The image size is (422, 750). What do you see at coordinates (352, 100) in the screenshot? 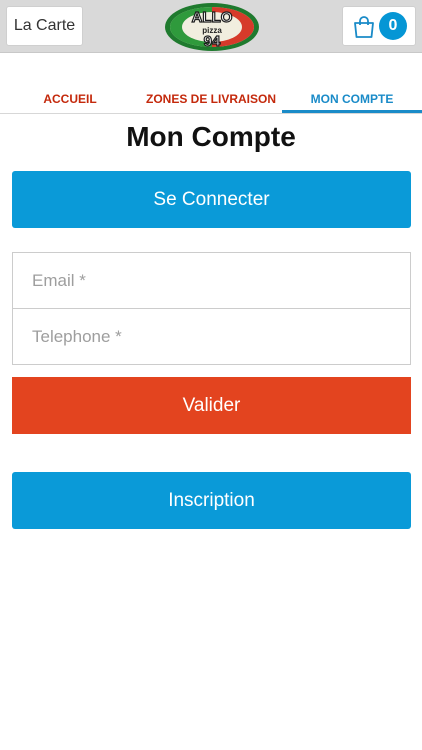
I see `tab-mon-compte: MON COMPTE` at bounding box center [352, 100].